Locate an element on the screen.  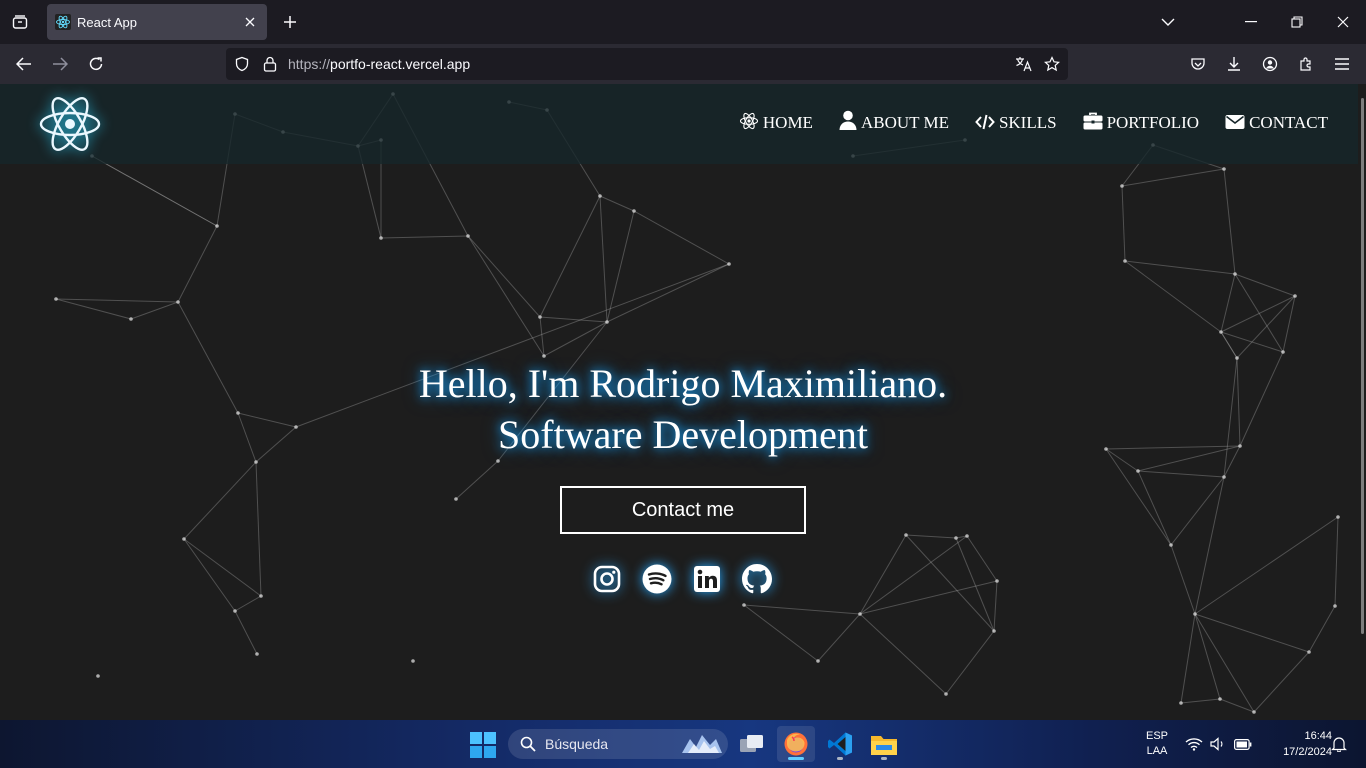
new-tab-icon is located at coordinates (290, 22).